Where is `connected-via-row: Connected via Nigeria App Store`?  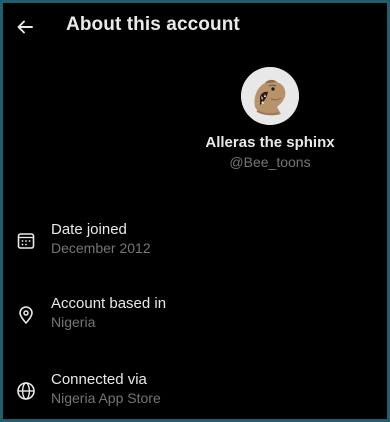 connected-via-row: Connected via Nigeria App Store is located at coordinates (195, 395).